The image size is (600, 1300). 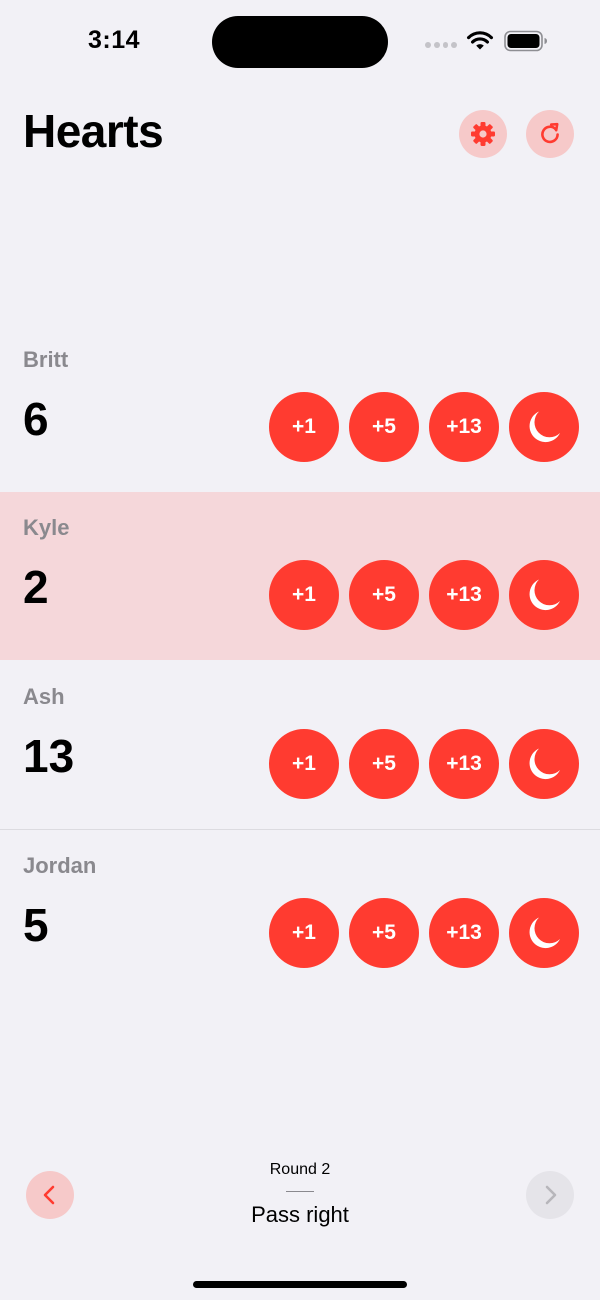 What do you see at coordinates (300, 1284) in the screenshot?
I see `home-indicator` at bounding box center [300, 1284].